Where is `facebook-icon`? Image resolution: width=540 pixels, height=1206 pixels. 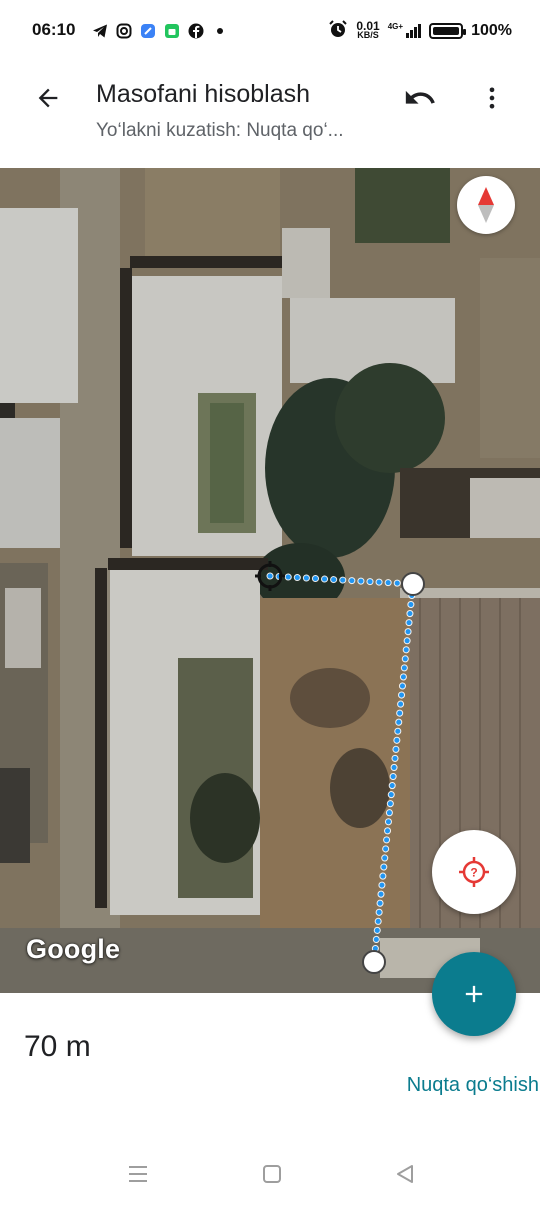 facebook-icon is located at coordinates (196, 31).